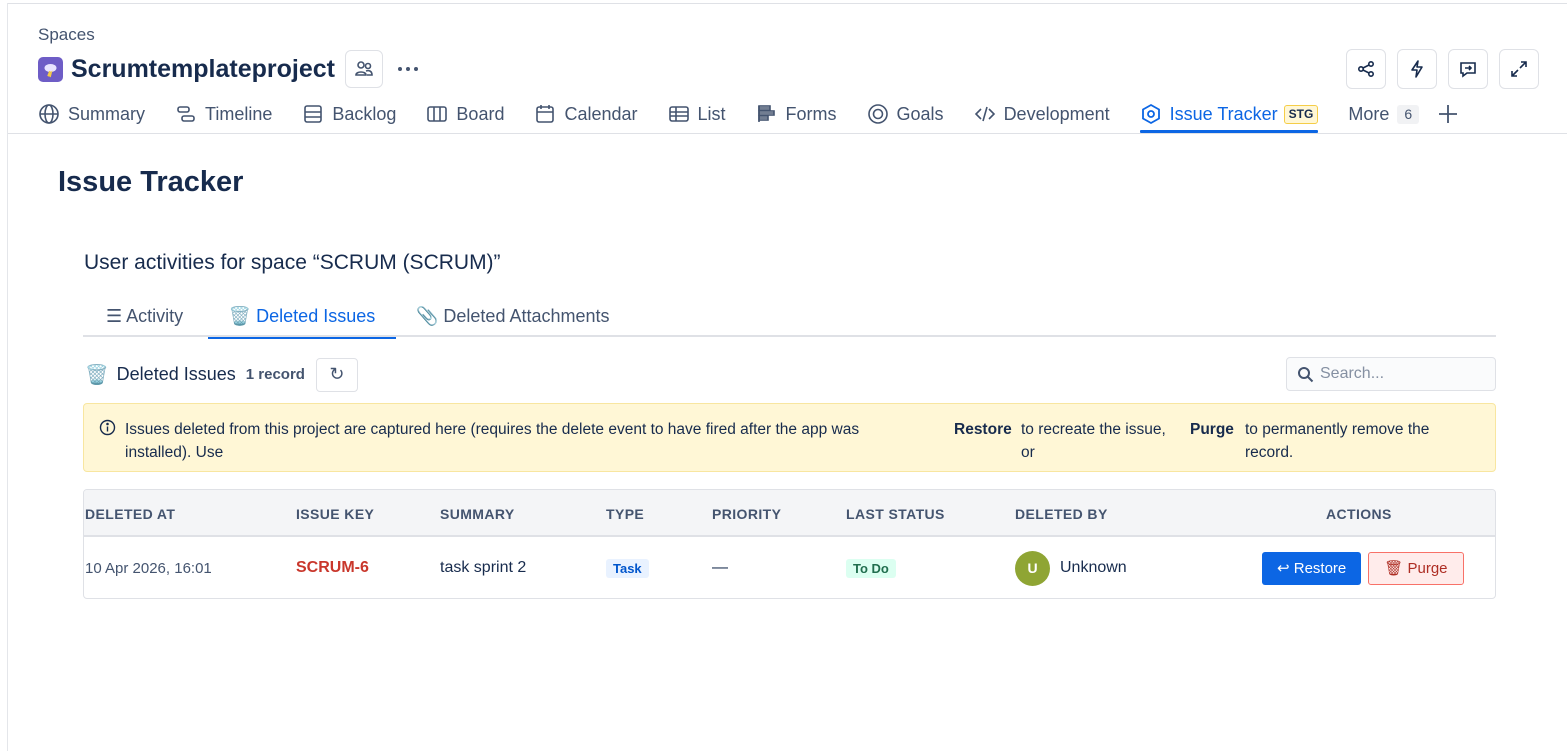 This screenshot has width=1567, height=751. What do you see at coordinates (1093, 441) in the screenshot?
I see `notice-text-2: to recreate the issue, or` at bounding box center [1093, 441].